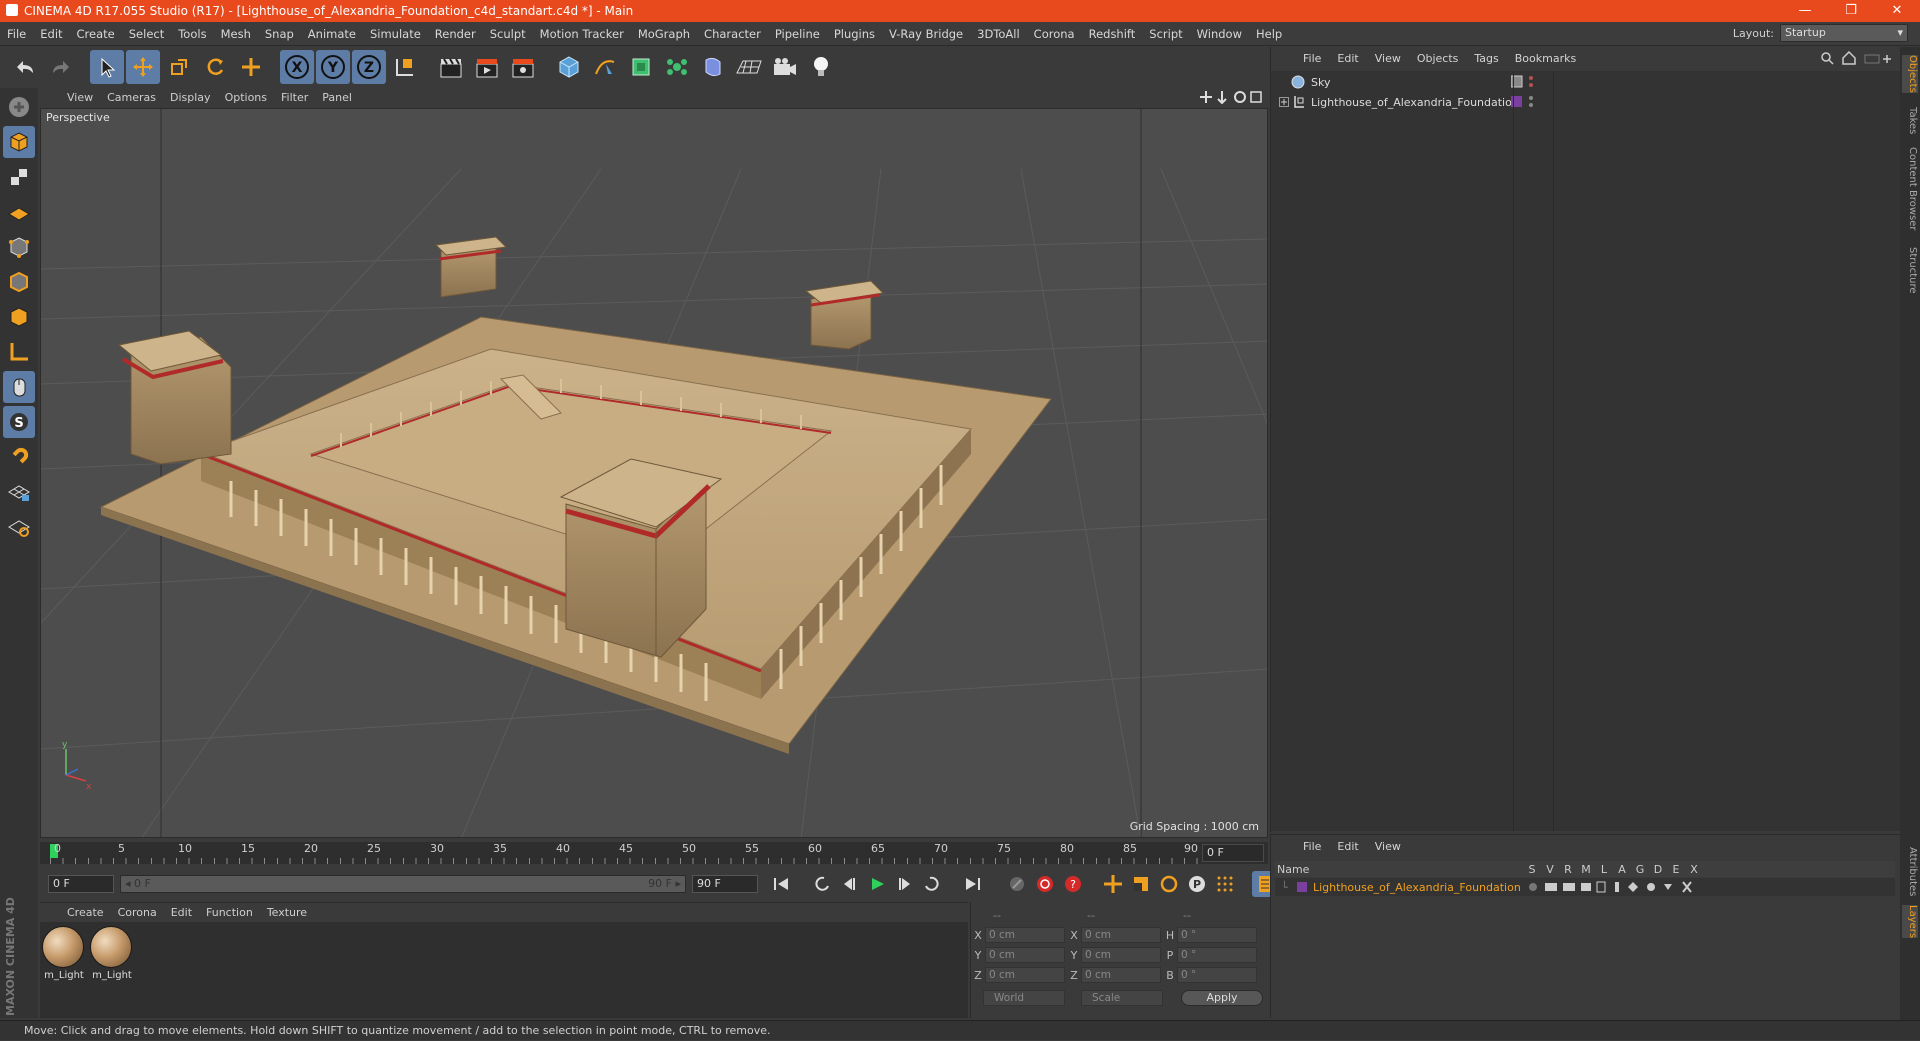 The height and width of the screenshot is (1041, 1920). I want to click on light-button, so click(821, 67).